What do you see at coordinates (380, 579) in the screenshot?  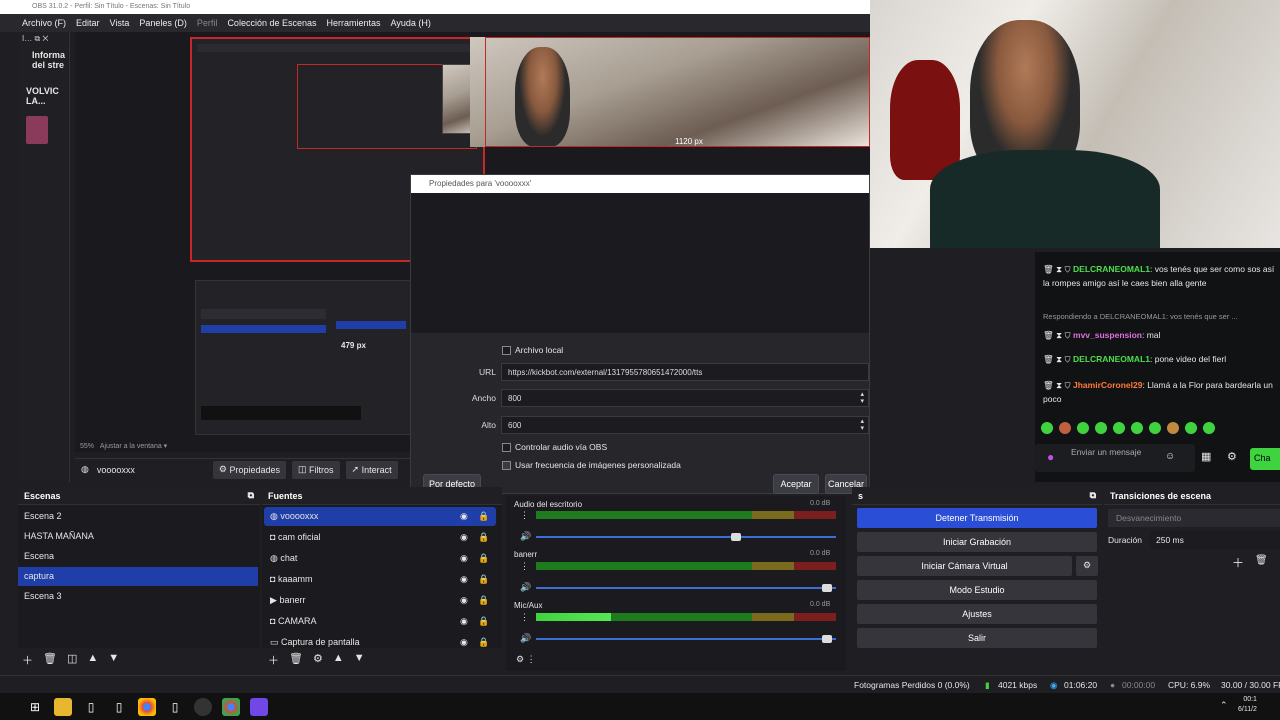 I see `source-item: ◘ kaaamm ◉ 🔒` at bounding box center [380, 579].